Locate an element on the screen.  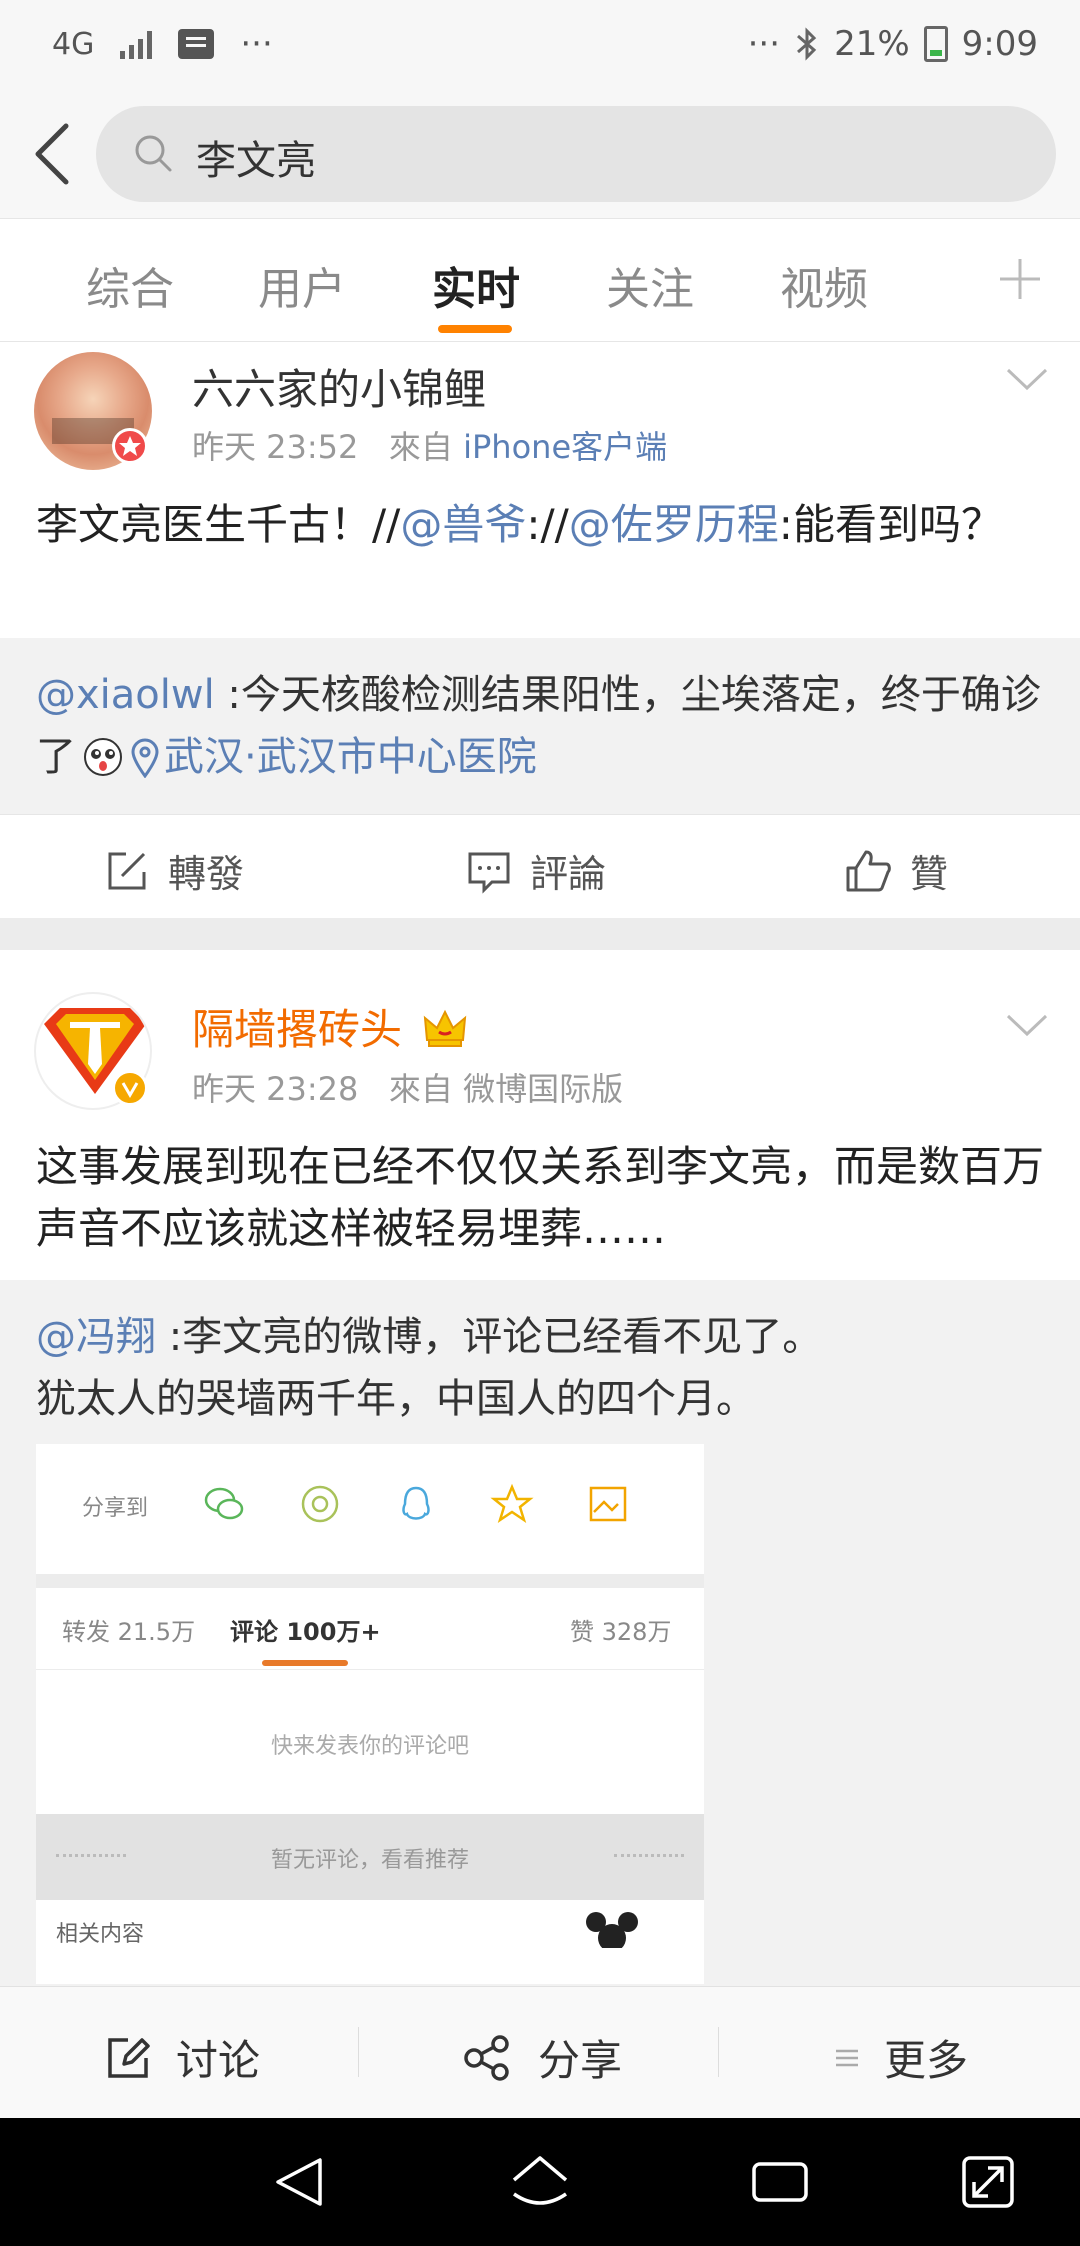
comment-icon is located at coordinates (489, 873).